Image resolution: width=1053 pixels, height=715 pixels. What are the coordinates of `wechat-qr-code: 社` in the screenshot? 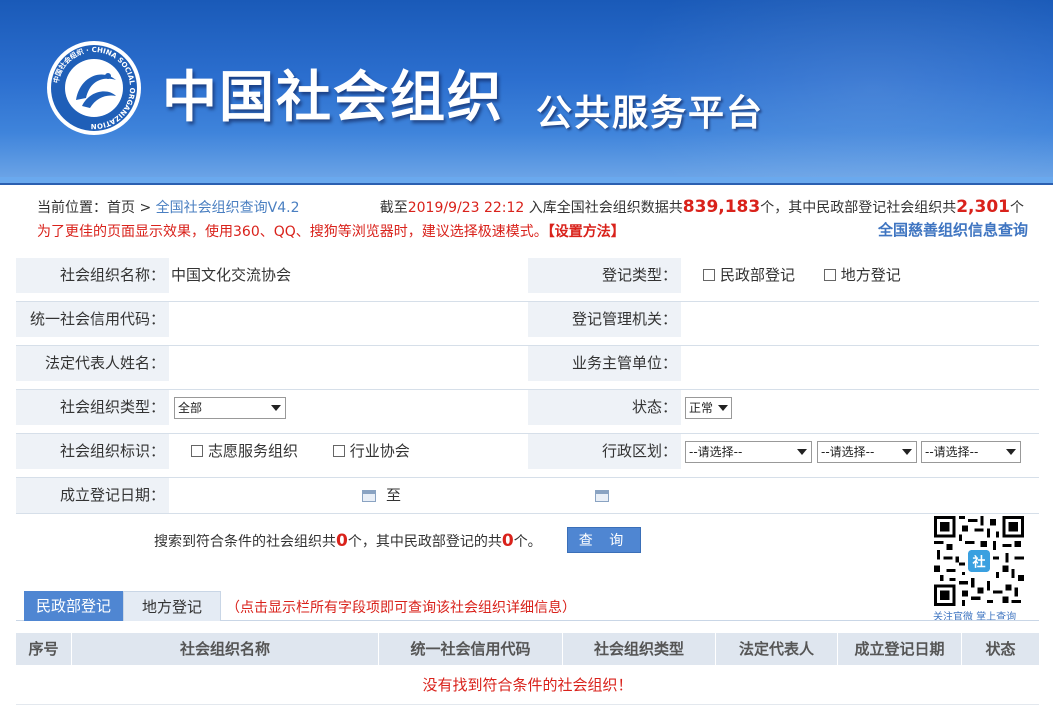 It's located at (979, 561).